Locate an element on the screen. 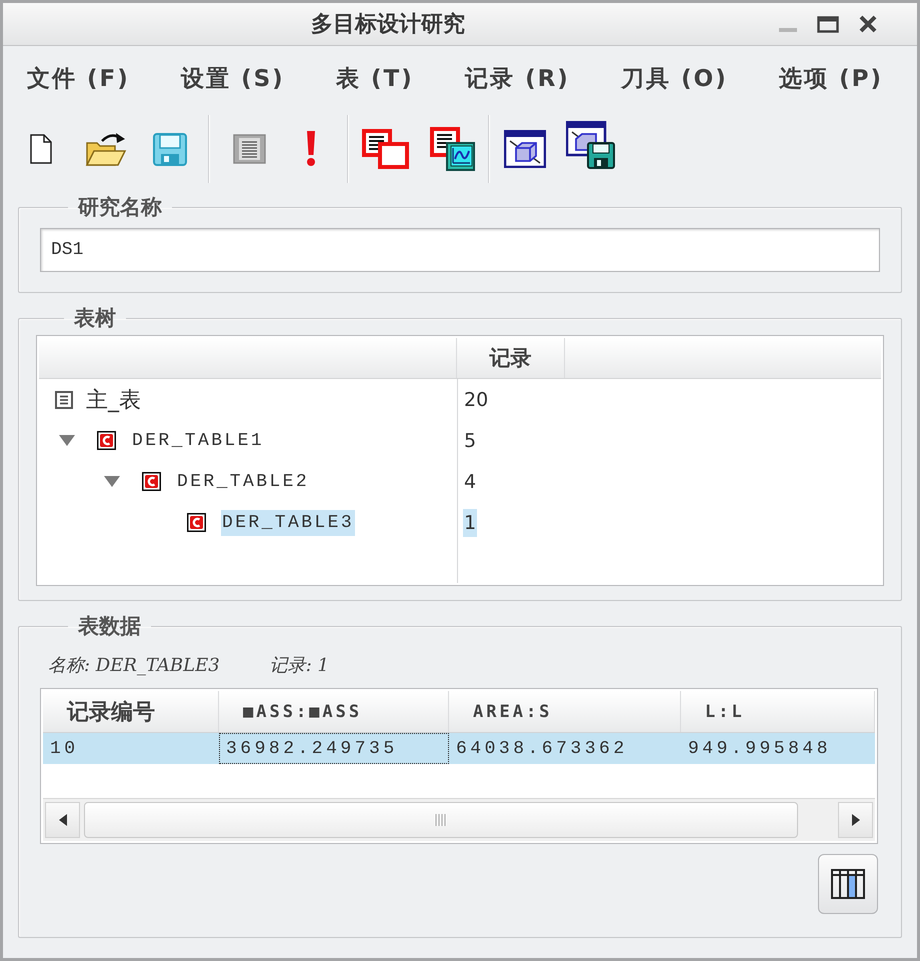 This screenshot has height=961, width=920. document-chart-icon is located at coordinates (452, 149).